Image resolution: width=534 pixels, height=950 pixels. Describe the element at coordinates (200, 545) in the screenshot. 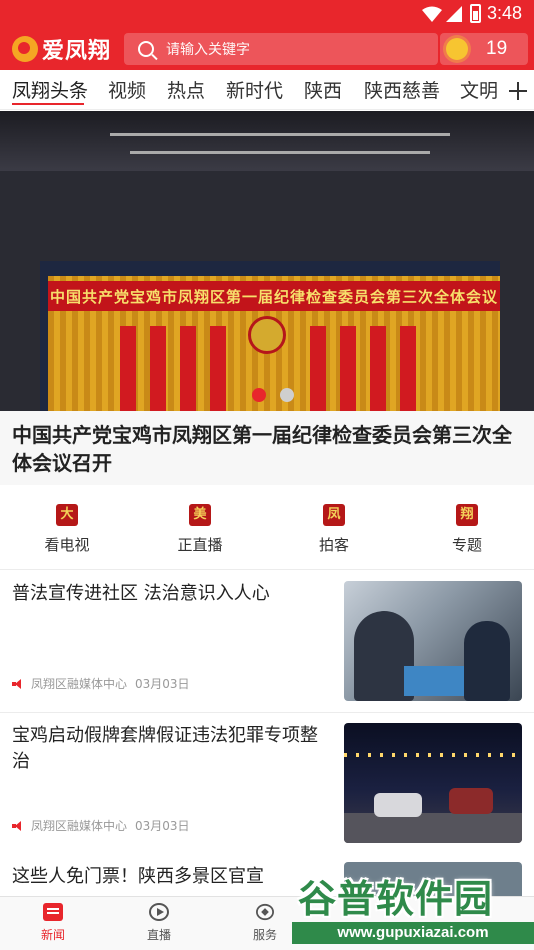

I see `quick-link-label: 正直播` at that location.